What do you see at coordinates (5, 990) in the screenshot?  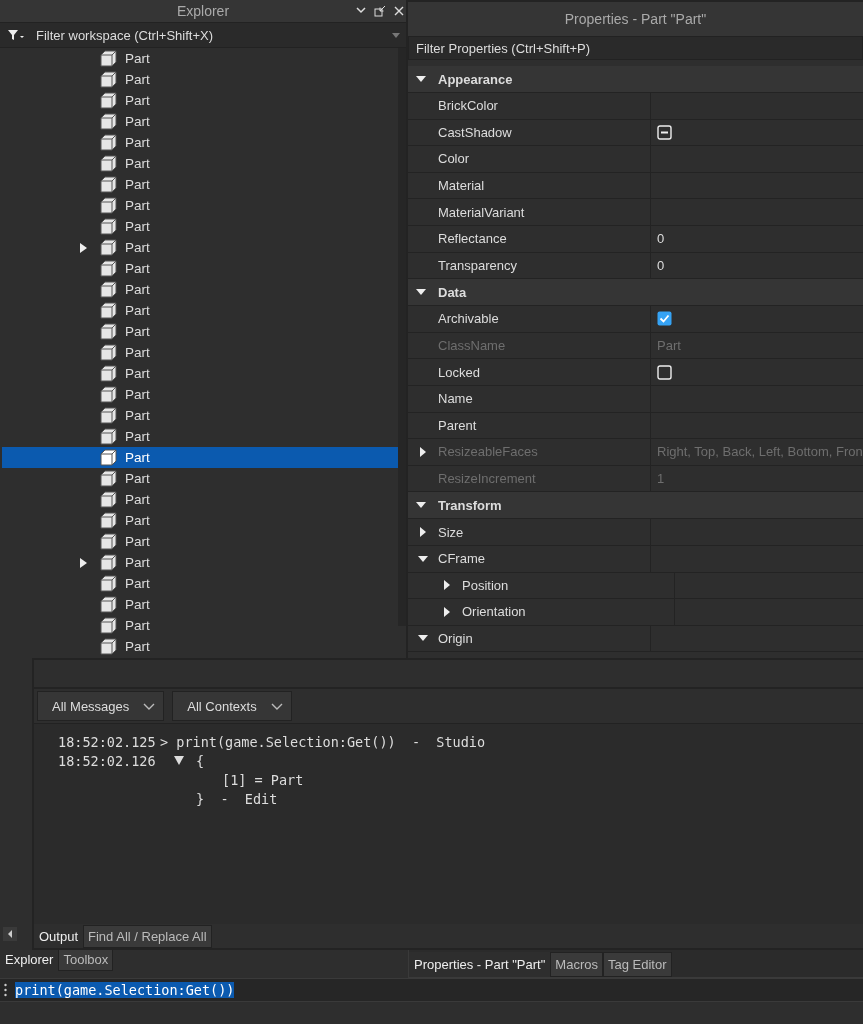 I see `grip-icon` at bounding box center [5, 990].